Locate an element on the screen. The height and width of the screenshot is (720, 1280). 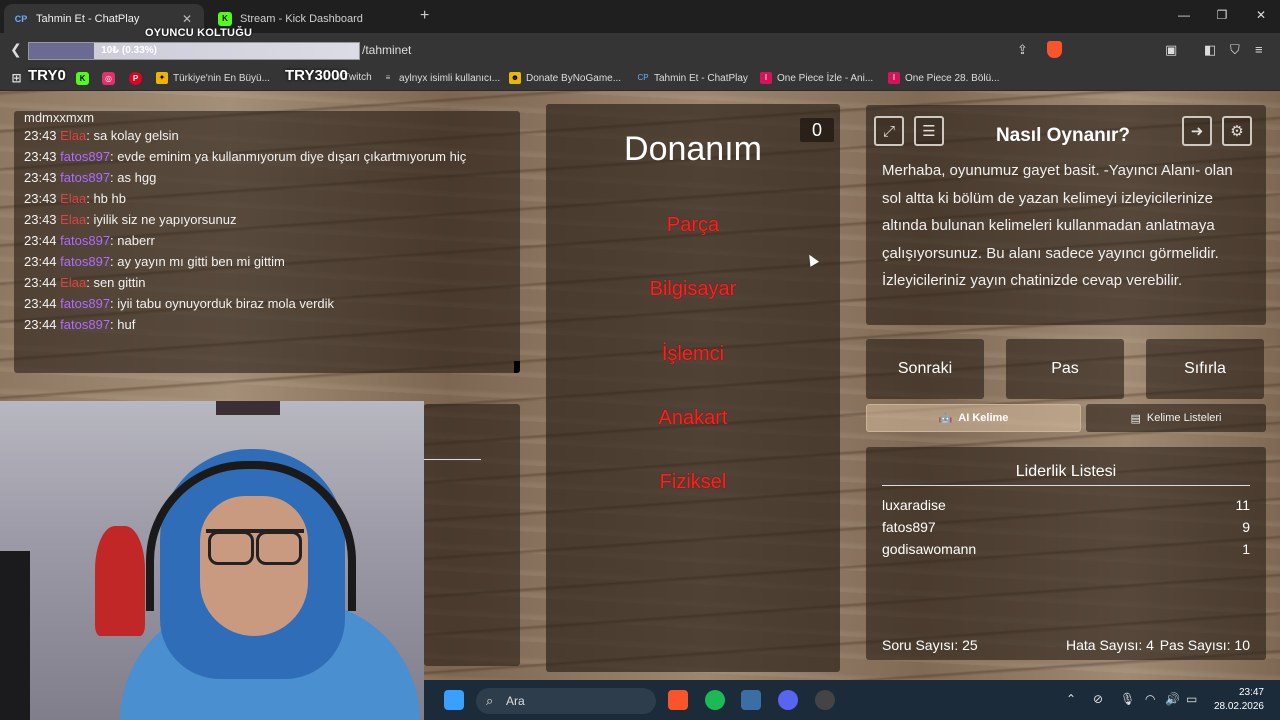
bookmark-item: CP Tahmin Et - ChatPlay is located at coordinates (692, 78).